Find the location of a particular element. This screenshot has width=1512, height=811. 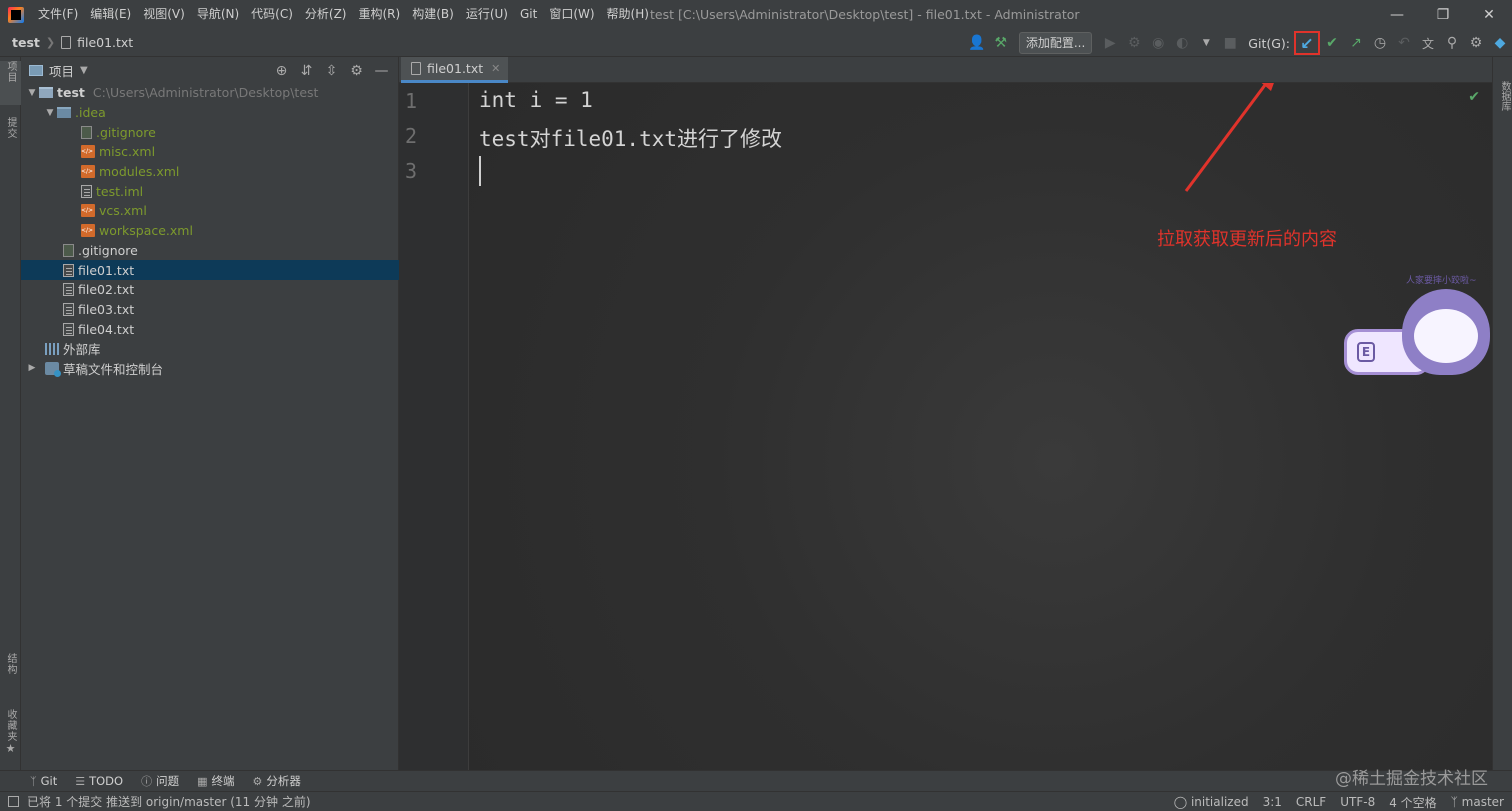

menu-git: Git is located at coordinates (528, 14).